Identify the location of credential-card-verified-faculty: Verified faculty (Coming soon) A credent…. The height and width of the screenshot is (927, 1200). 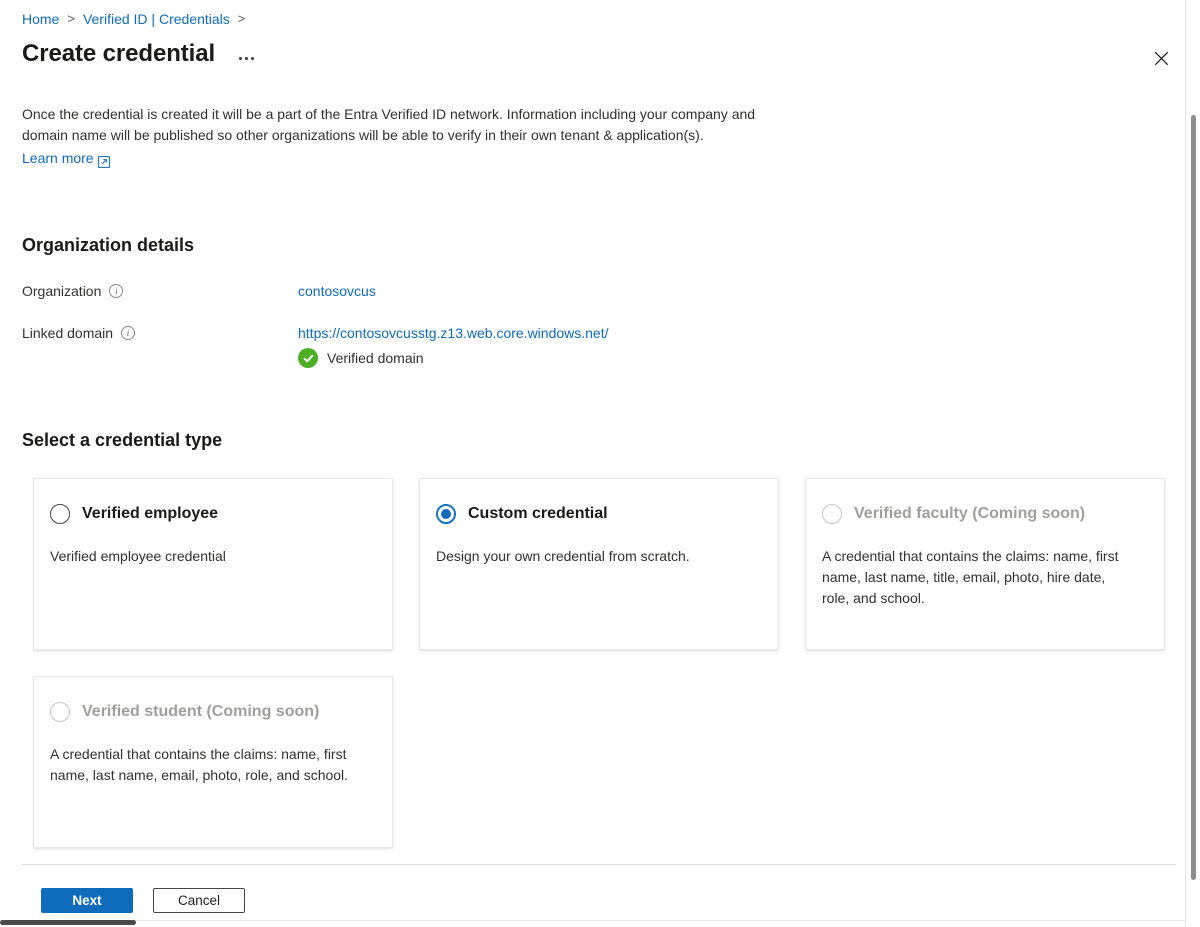
(985, 564).